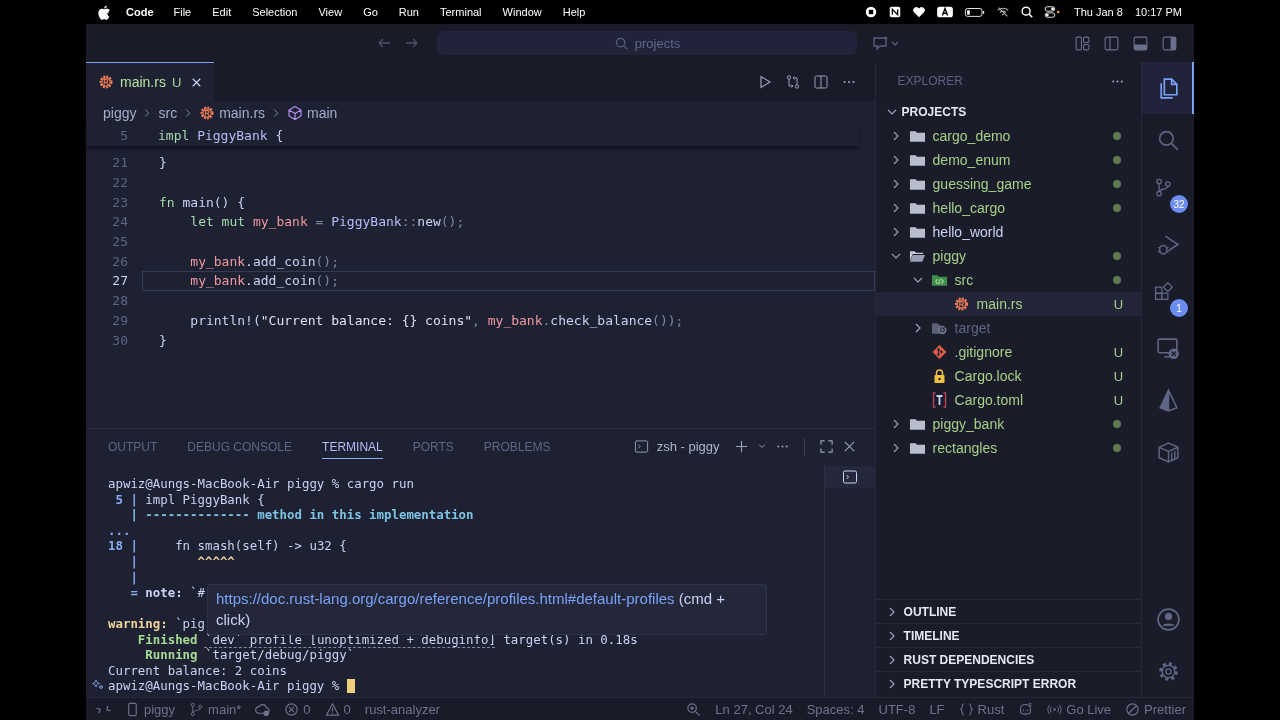  Describe the element at coordinates (1168, 619) in the screenshot. I see `account-icon` at that location.